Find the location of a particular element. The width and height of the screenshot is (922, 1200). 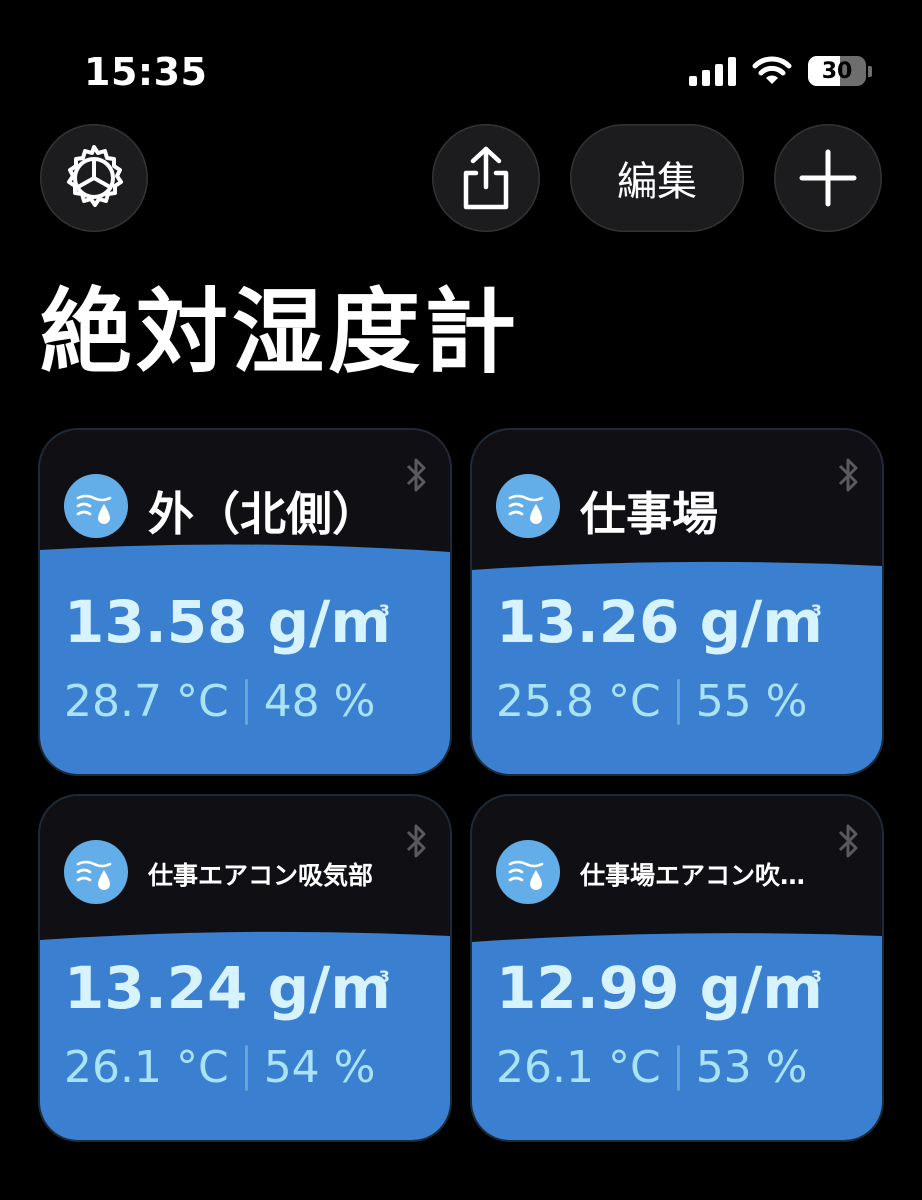

gear-icon is located at coordinates (95, 176).